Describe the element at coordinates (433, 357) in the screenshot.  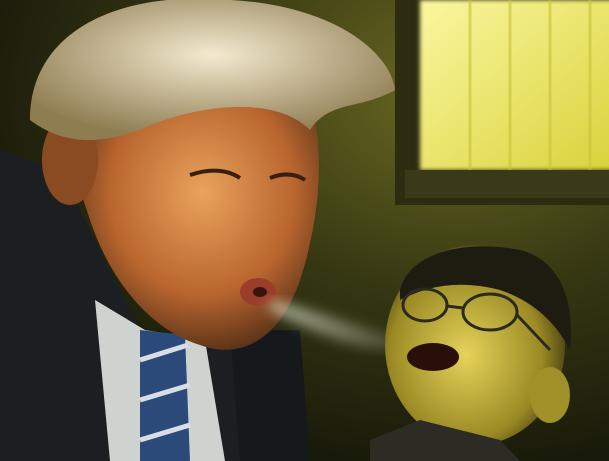
I see `open-mouth` at that location.